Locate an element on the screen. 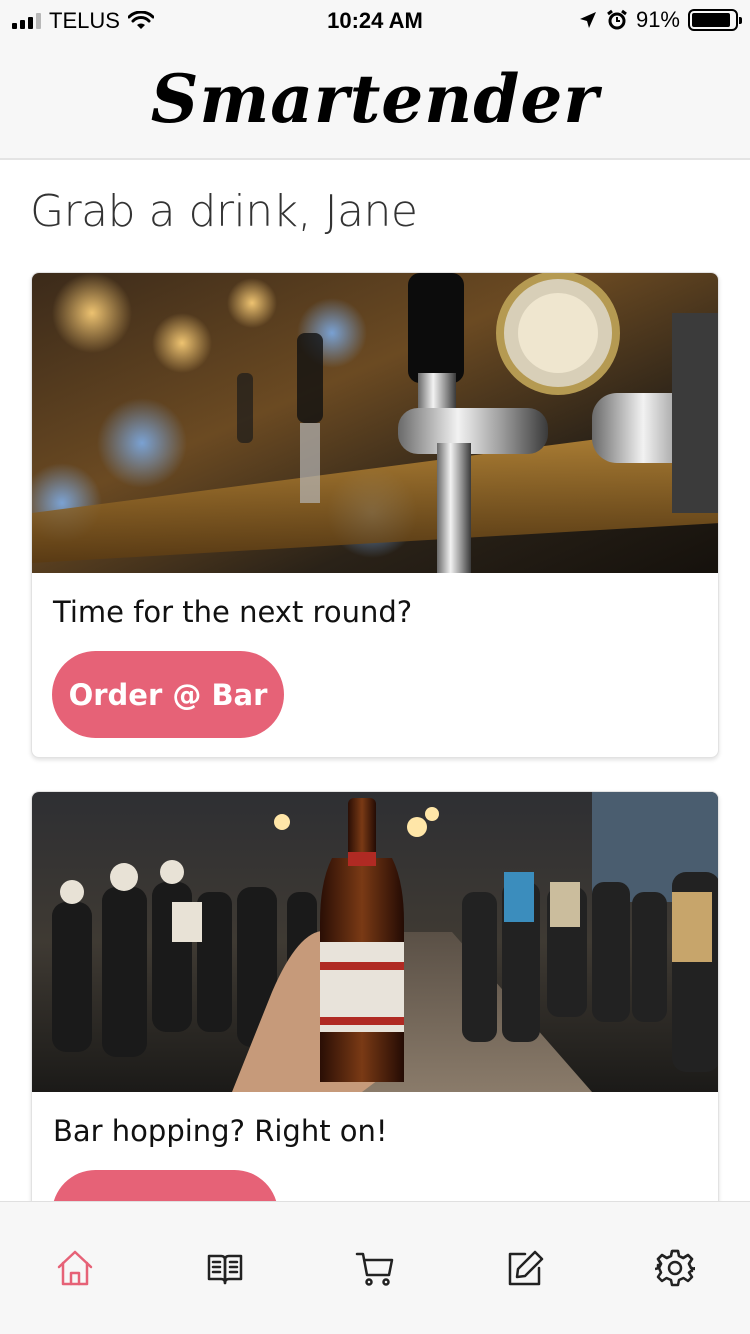  alarm-icon is located at coordinates (617, 19).